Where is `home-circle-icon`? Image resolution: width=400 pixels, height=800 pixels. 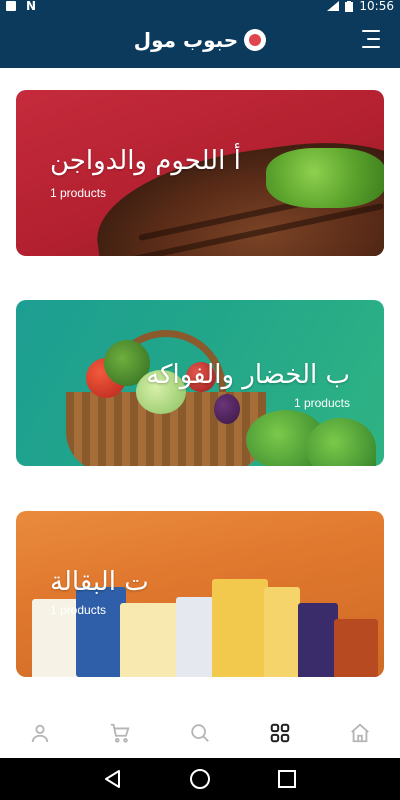
home-circle-icon is located at coordinates (199, 779).